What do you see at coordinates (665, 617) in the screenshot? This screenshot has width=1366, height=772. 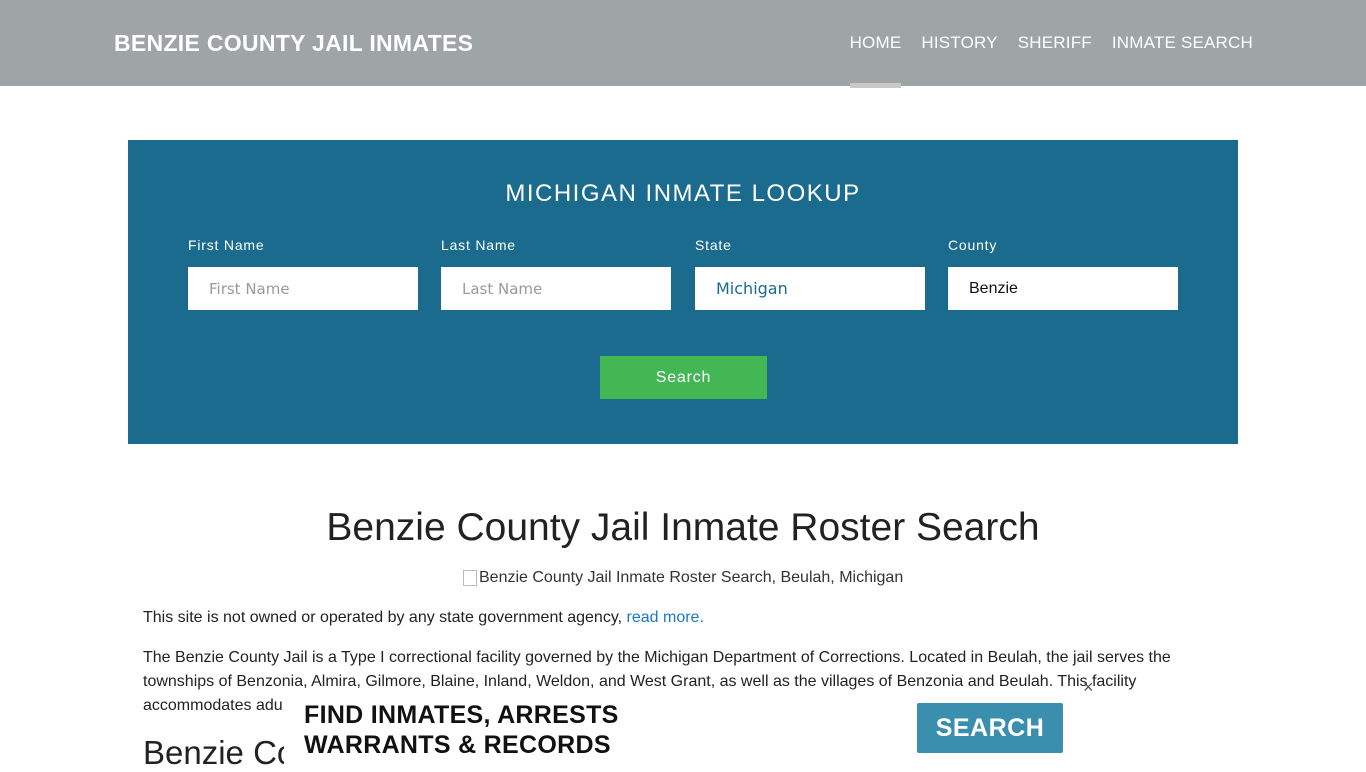 I see `read-more-link: read more.` at bounding box center [665, 617].